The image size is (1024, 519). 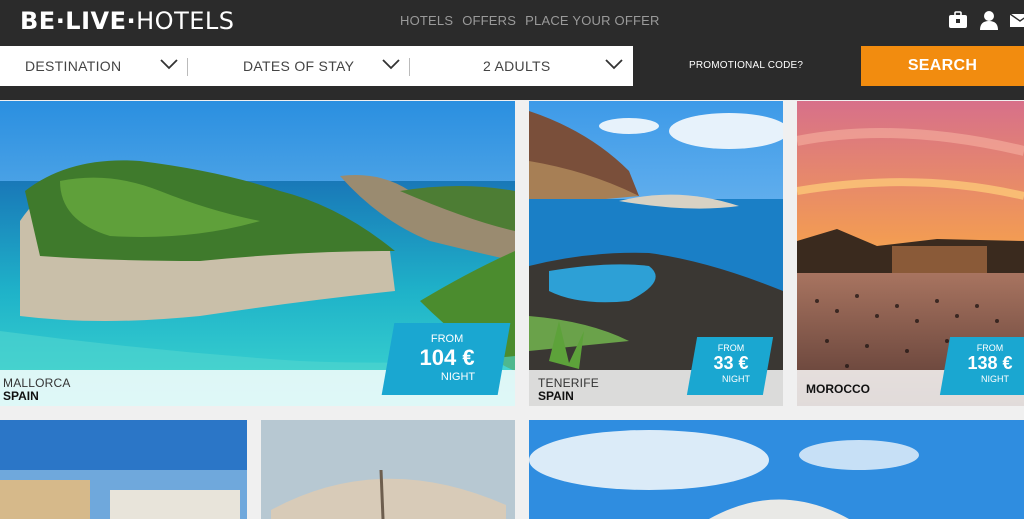 I want to click on brand-logo: BE·LIVE·HOTELS, so click(x=127, y=21).